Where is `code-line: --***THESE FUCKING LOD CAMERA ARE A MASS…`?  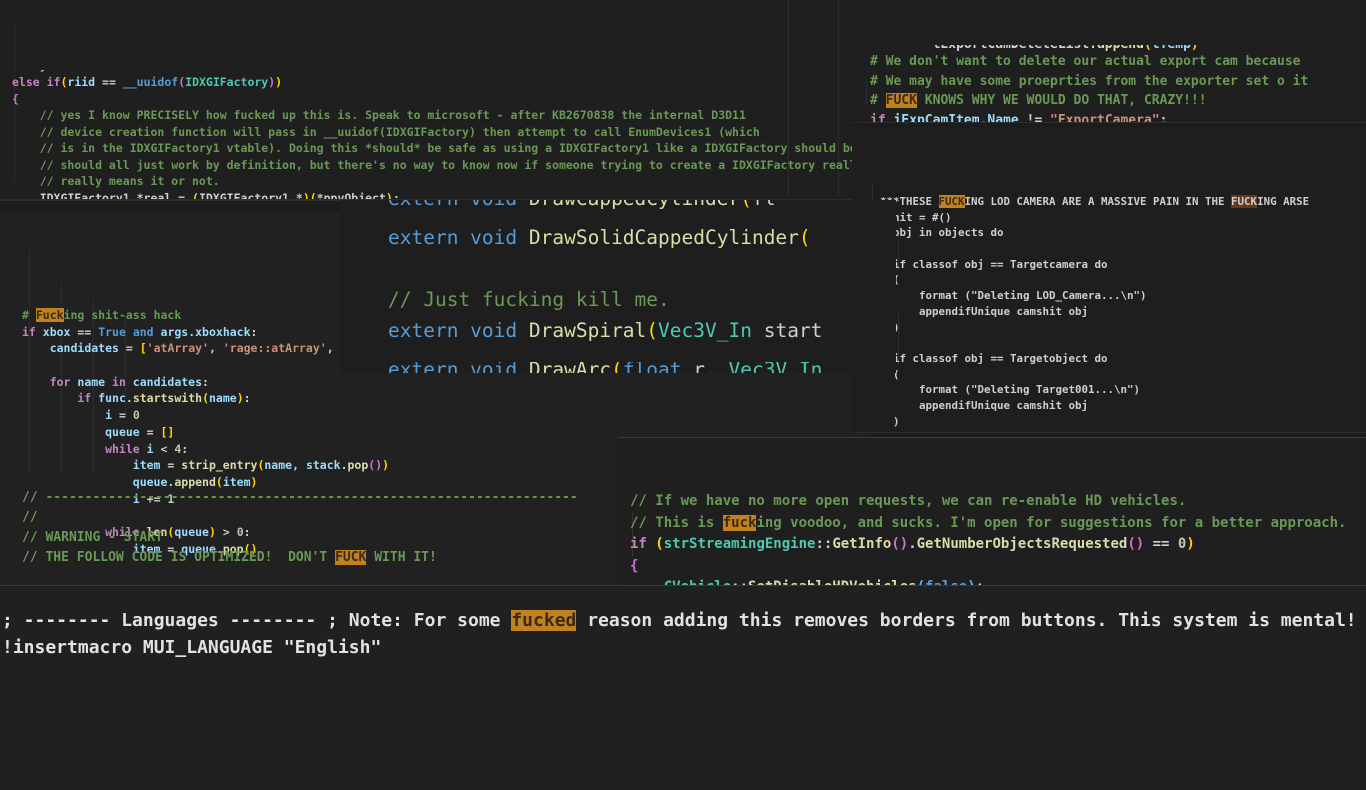 code-line: --***THESE FUCKING LOD CAMERA ARE A MASS… is located at coordinates (1116, 202).